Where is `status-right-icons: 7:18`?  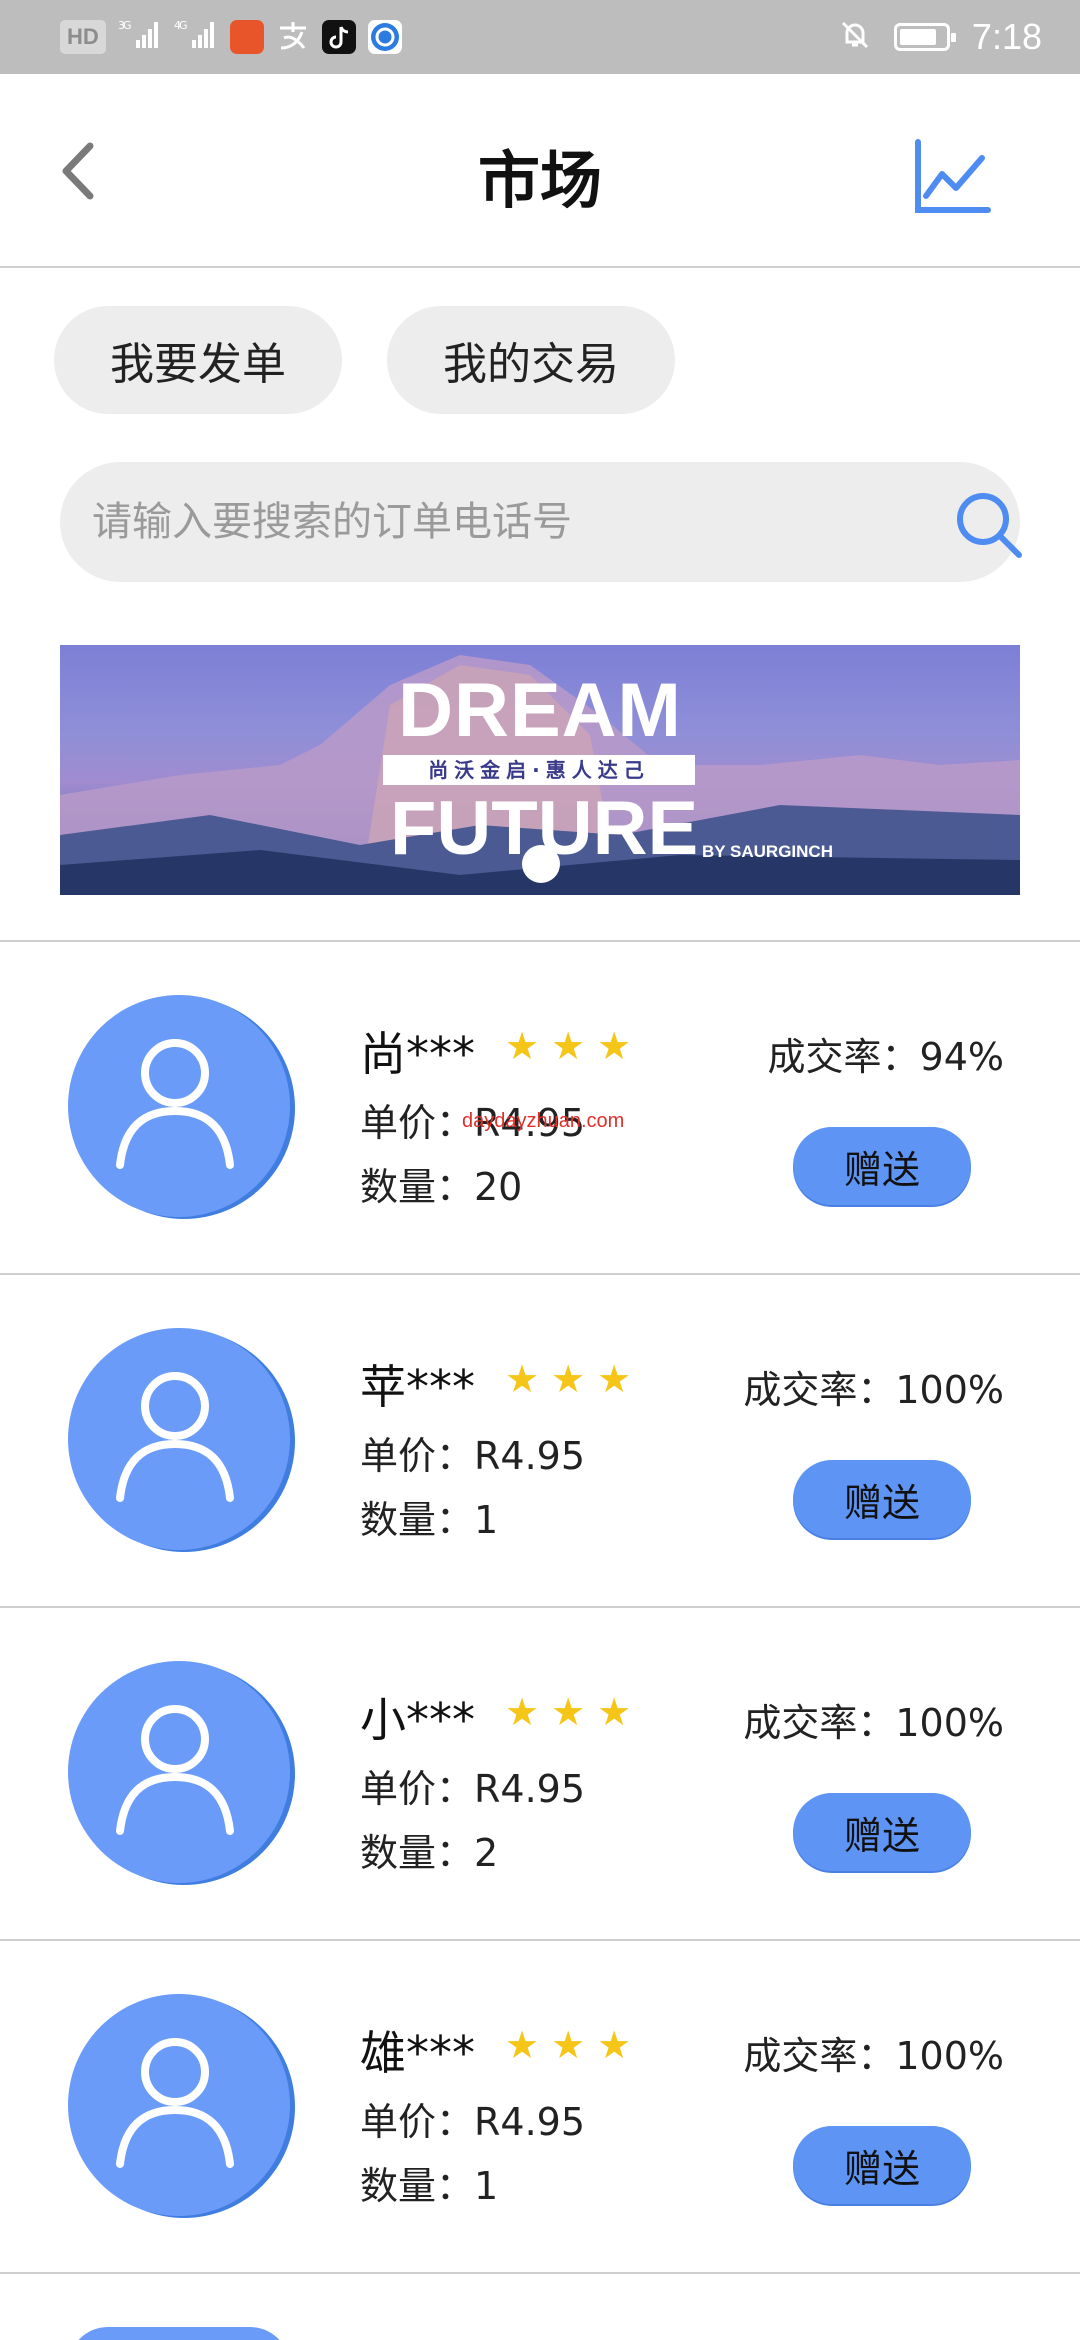
status-right-icons: 7:18 is located at coordinates (940, 37).